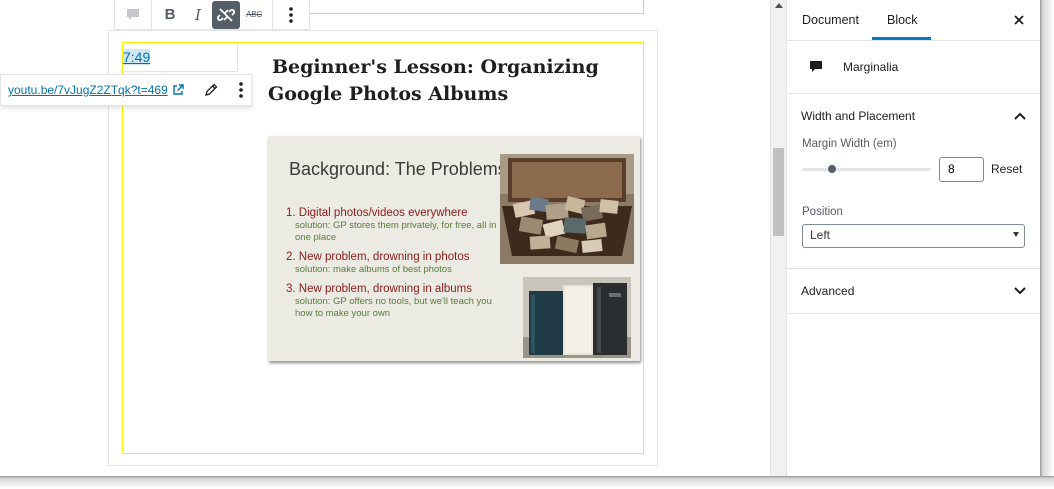  What do you see at coordinates (1020, 291) in the screenshot?
I see `chevron-down-icon` at bounding box center [1020, 291].